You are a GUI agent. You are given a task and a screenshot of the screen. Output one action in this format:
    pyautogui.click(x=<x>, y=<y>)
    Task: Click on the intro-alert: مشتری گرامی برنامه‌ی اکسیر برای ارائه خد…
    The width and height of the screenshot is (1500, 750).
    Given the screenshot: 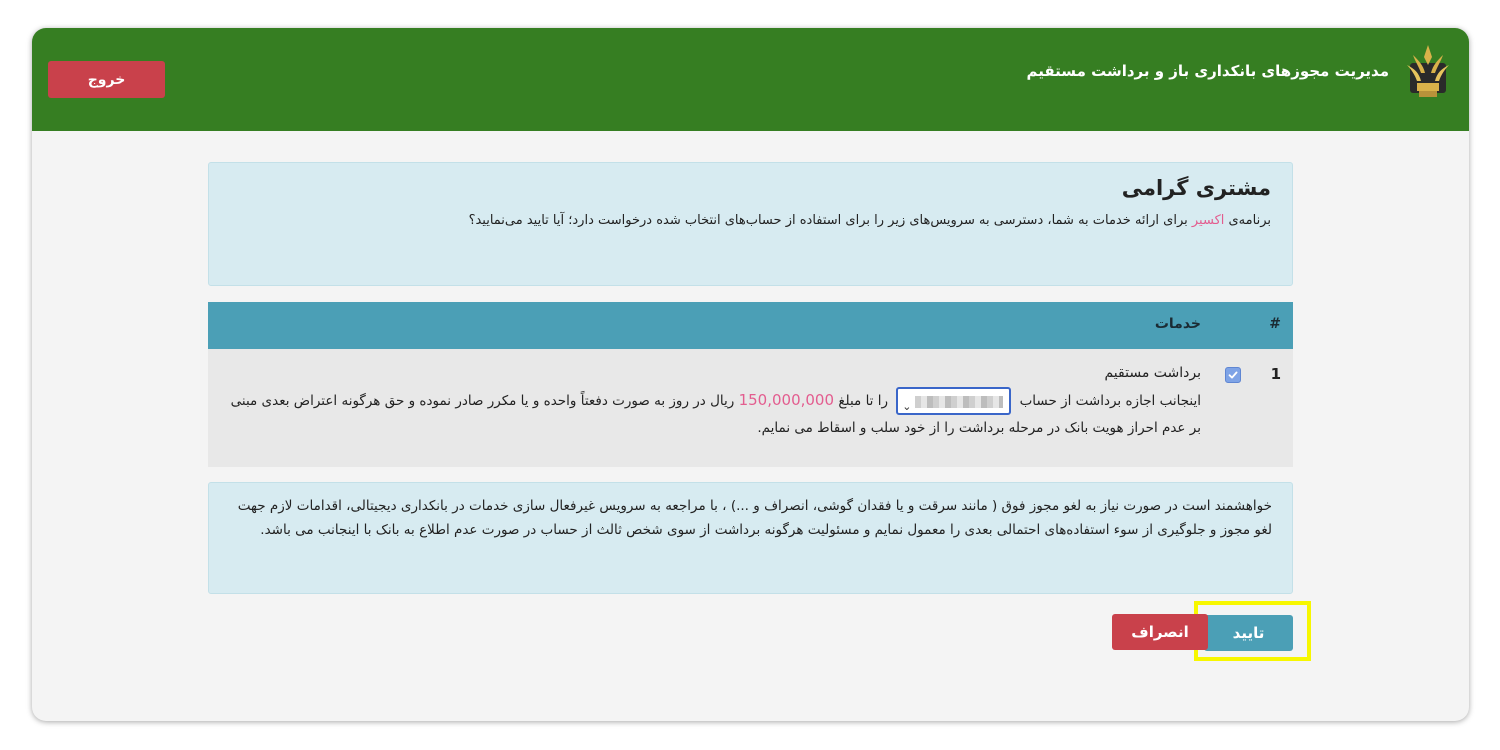 What is the action you would take?
    pyautogui.click(x=750, y=224)
    